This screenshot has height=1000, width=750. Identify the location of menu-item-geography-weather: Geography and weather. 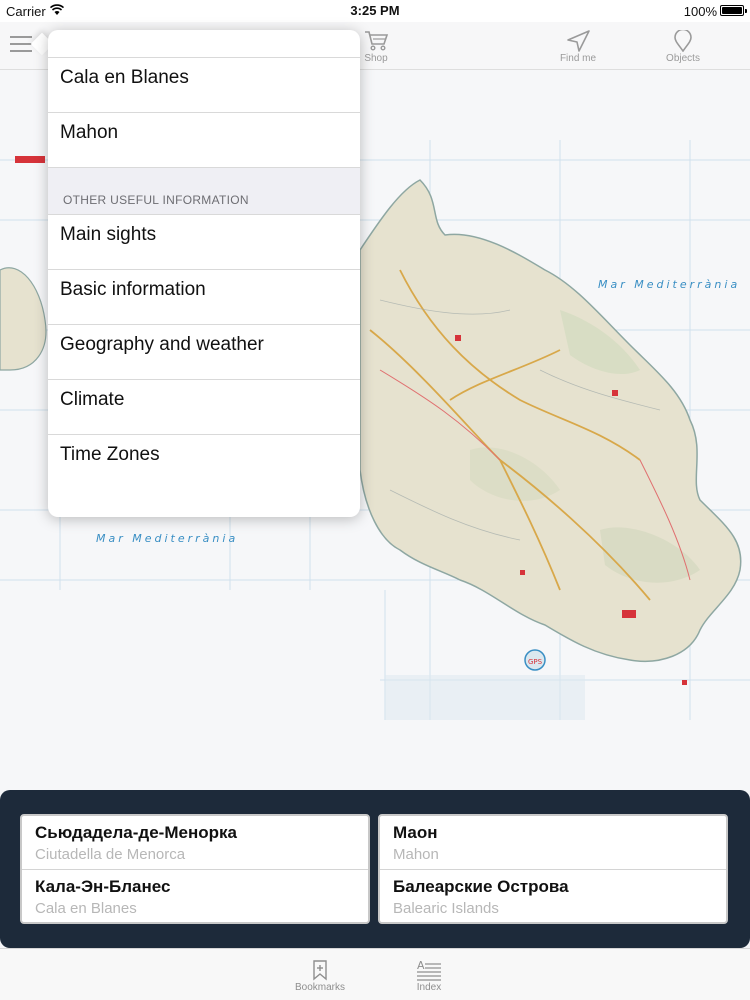
(204, 352).